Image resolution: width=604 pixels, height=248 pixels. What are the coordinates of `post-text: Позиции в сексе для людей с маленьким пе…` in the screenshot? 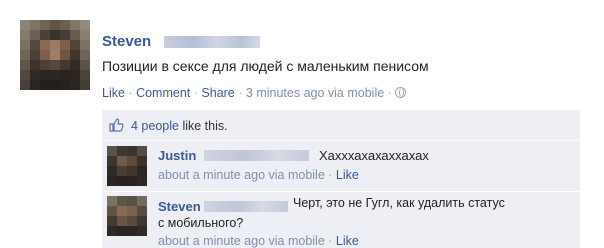 It's located at (265, 66).